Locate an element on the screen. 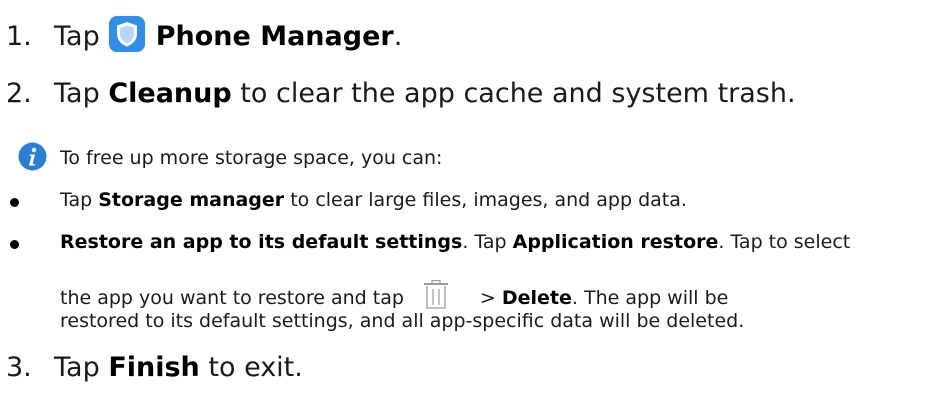 This screenshot has height=393, width=925. step-text-post: . is located at coordinates (398, 36).